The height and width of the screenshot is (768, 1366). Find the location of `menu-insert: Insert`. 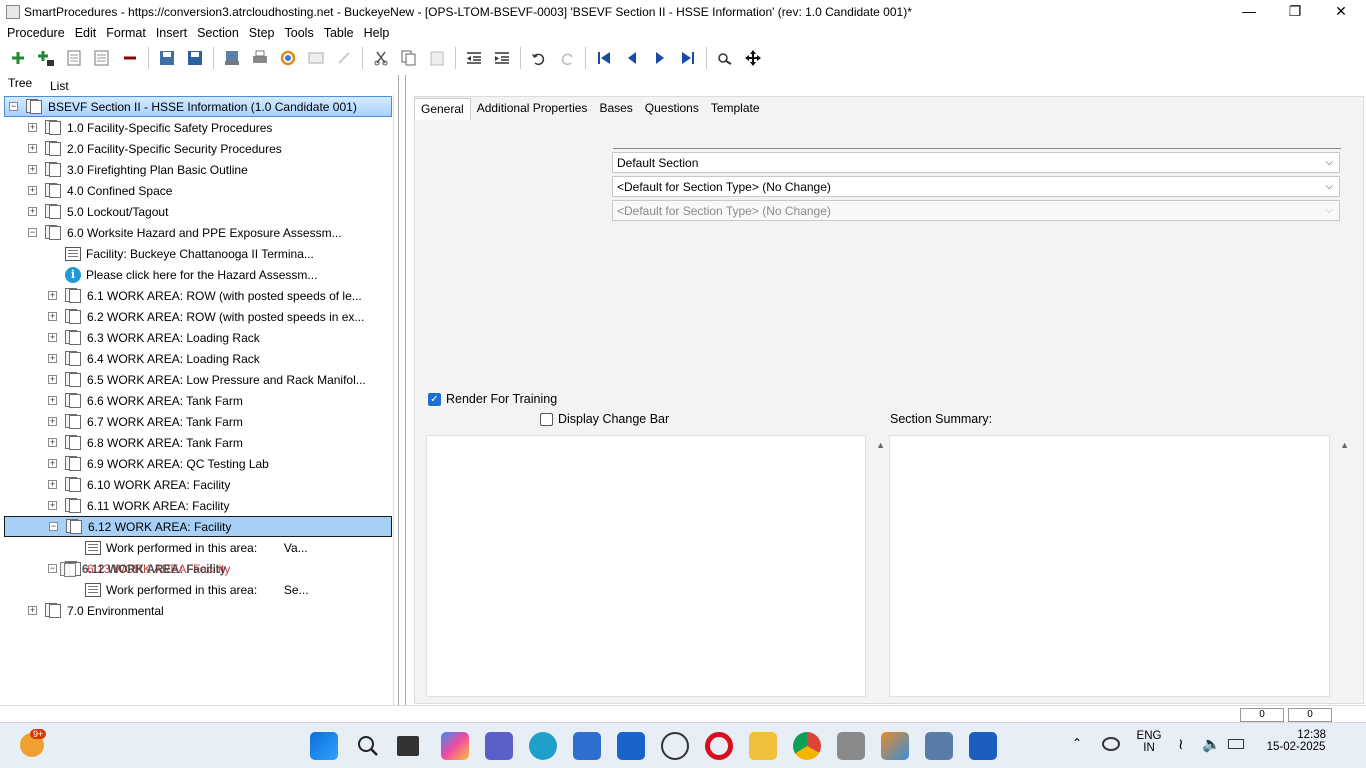

menu-insert: Insert is located at coordinates (171, 33).